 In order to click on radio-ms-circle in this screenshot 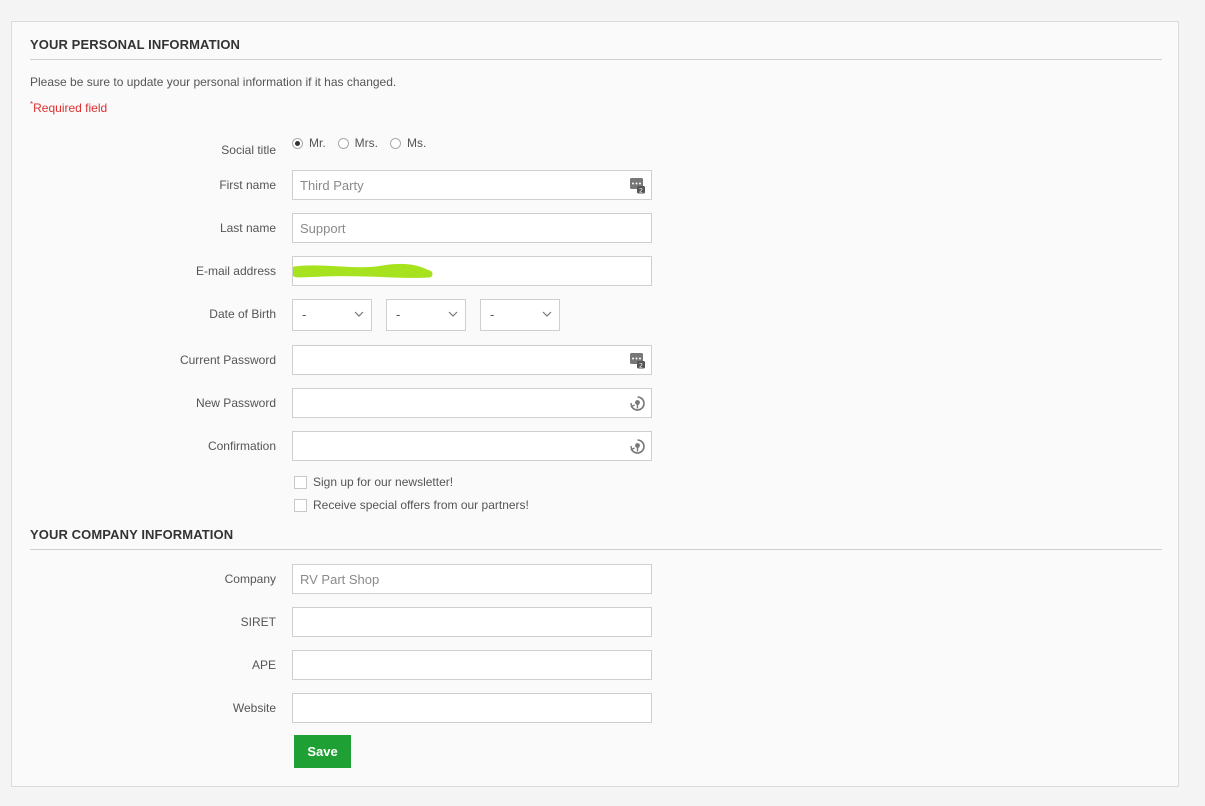, I will do `click(395, 143)`.